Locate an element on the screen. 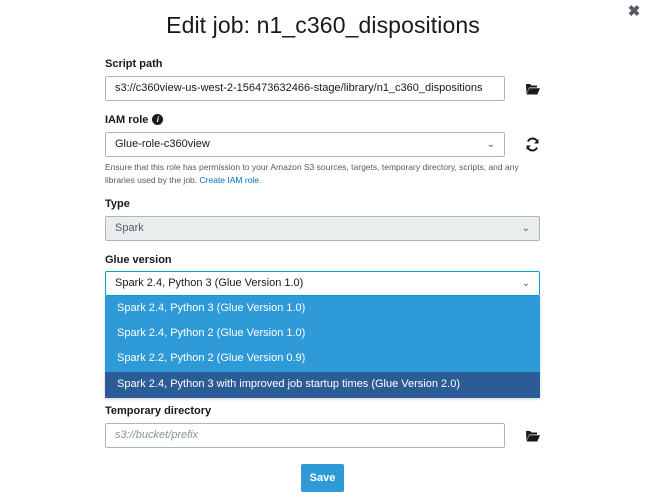 This screenshot has width=646, height=501. glue-version-option: Spark 2.4, Python 2 (Glue Version 1.0) is located at coordinates (322, 333).